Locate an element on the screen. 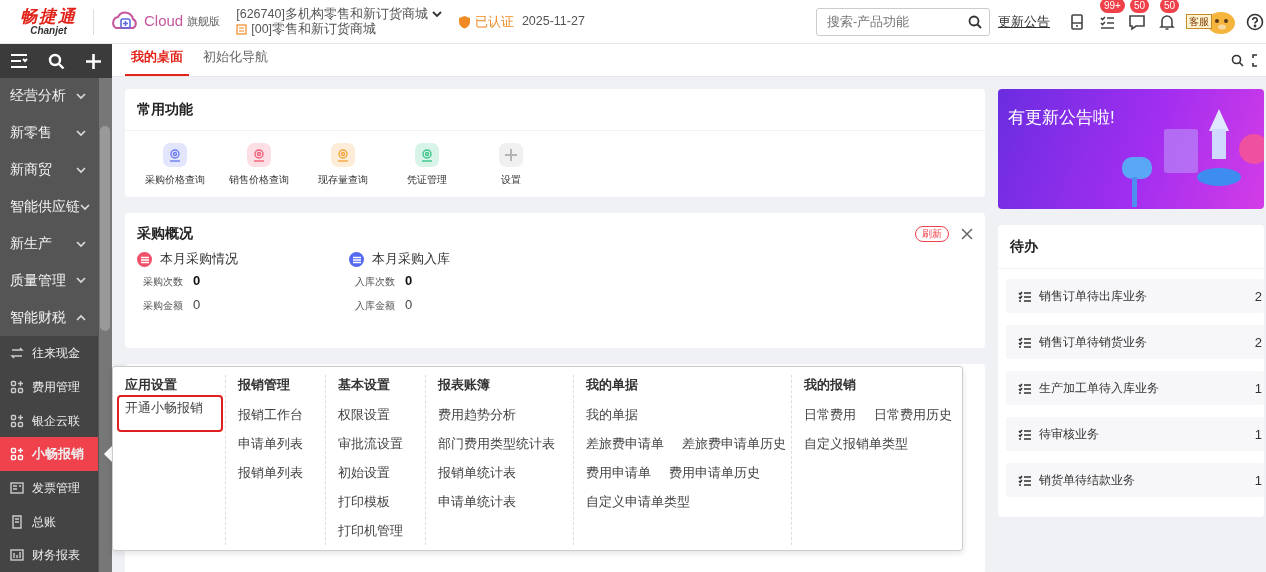 The image size is (1266, 572). metric-label: 入库次数 is located at coordinates (375, 281).